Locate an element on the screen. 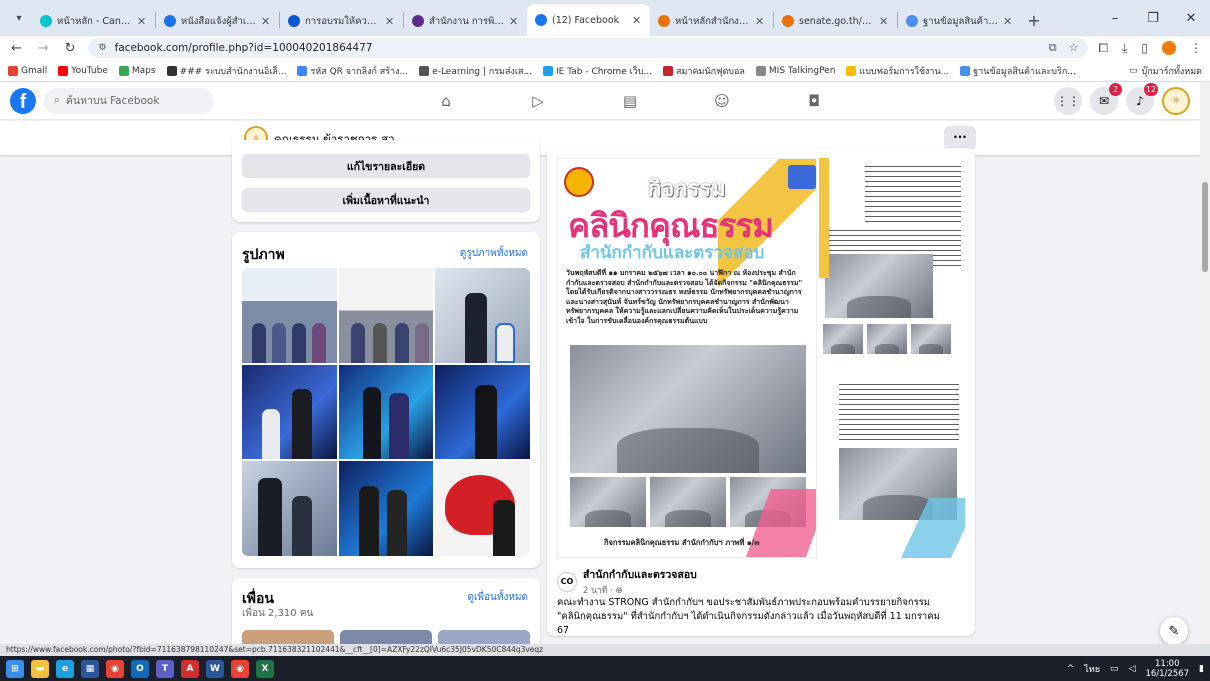 This screenshot has width=1210, height=681. store-icon: ▦ is located at coordinates (90, 668).